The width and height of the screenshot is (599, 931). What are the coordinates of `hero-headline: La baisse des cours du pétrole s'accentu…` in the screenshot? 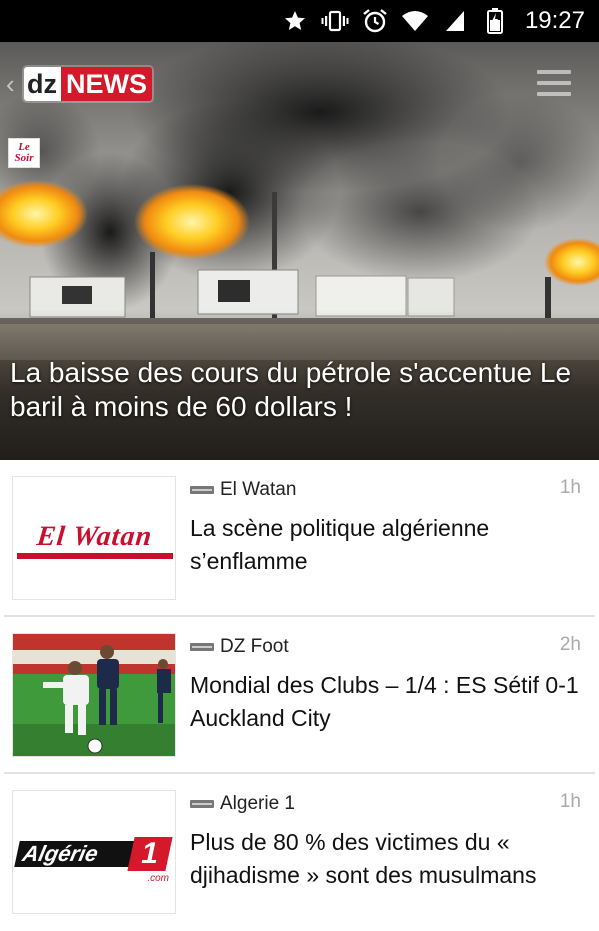 It's located at (294, 390).